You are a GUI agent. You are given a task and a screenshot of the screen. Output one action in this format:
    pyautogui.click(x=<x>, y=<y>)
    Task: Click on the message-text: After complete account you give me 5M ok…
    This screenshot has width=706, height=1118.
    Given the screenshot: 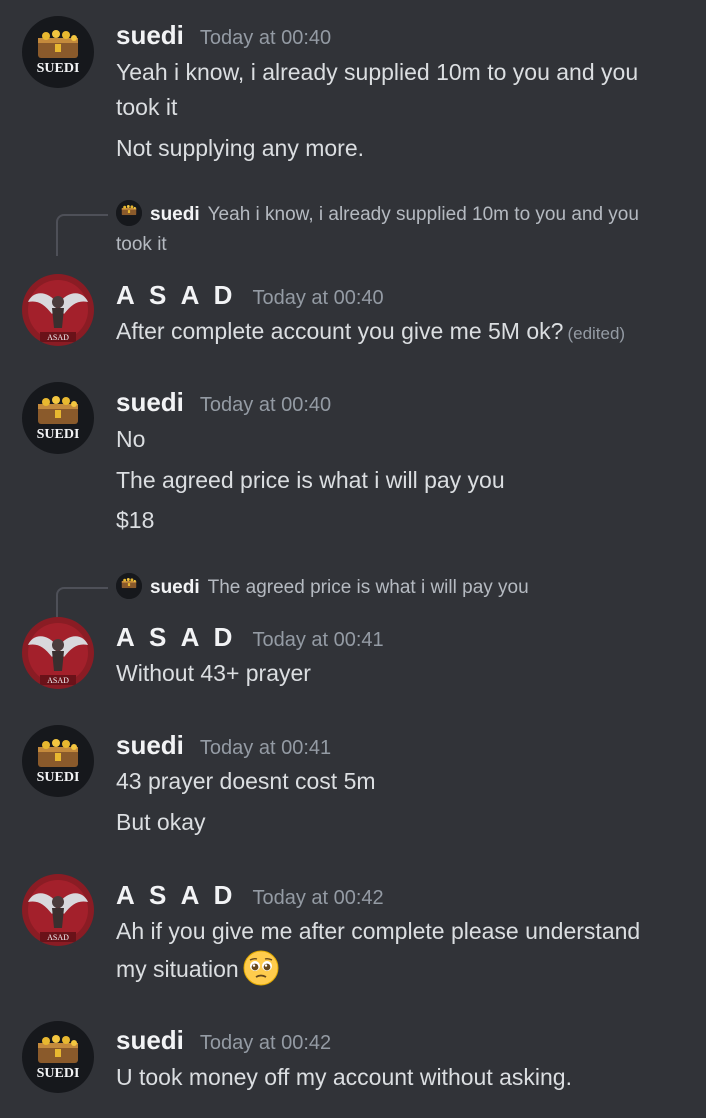 What is the action you would take?
    pyautogui.click(x=371, y=331)
    